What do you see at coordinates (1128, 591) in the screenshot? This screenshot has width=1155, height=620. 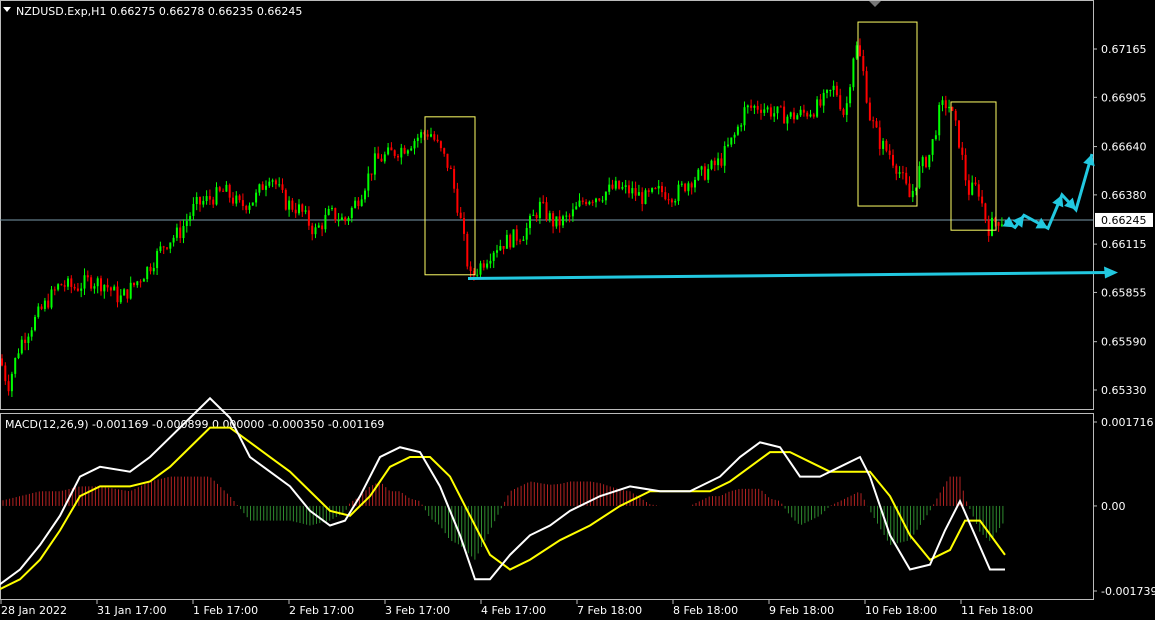 I see `macd-tick-label: -0.001739` at bounding box center [1128, 591].